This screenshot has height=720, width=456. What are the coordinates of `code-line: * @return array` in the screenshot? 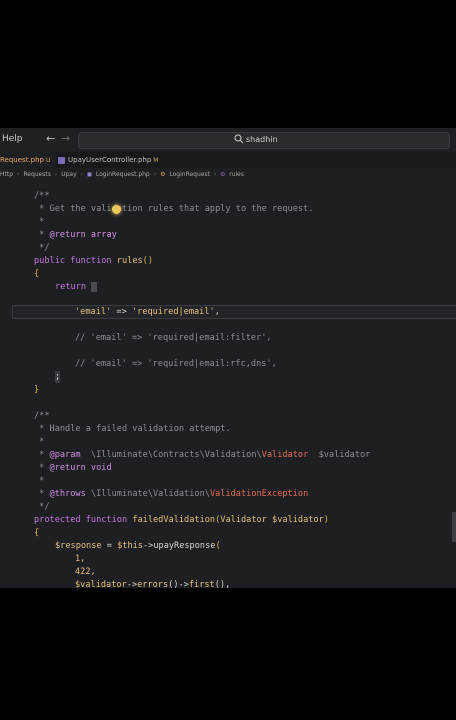 It's located at (75, 235).